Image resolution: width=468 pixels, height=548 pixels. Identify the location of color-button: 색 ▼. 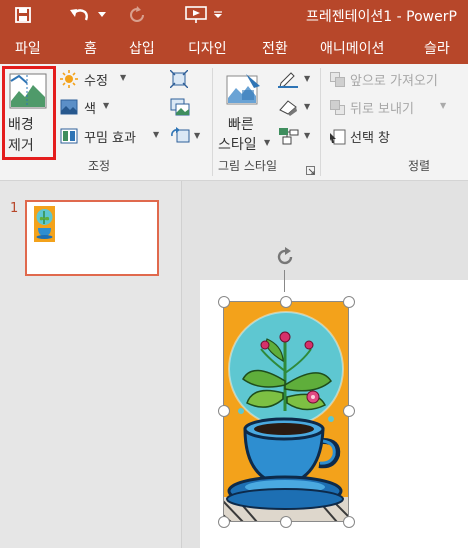
(88, 108).